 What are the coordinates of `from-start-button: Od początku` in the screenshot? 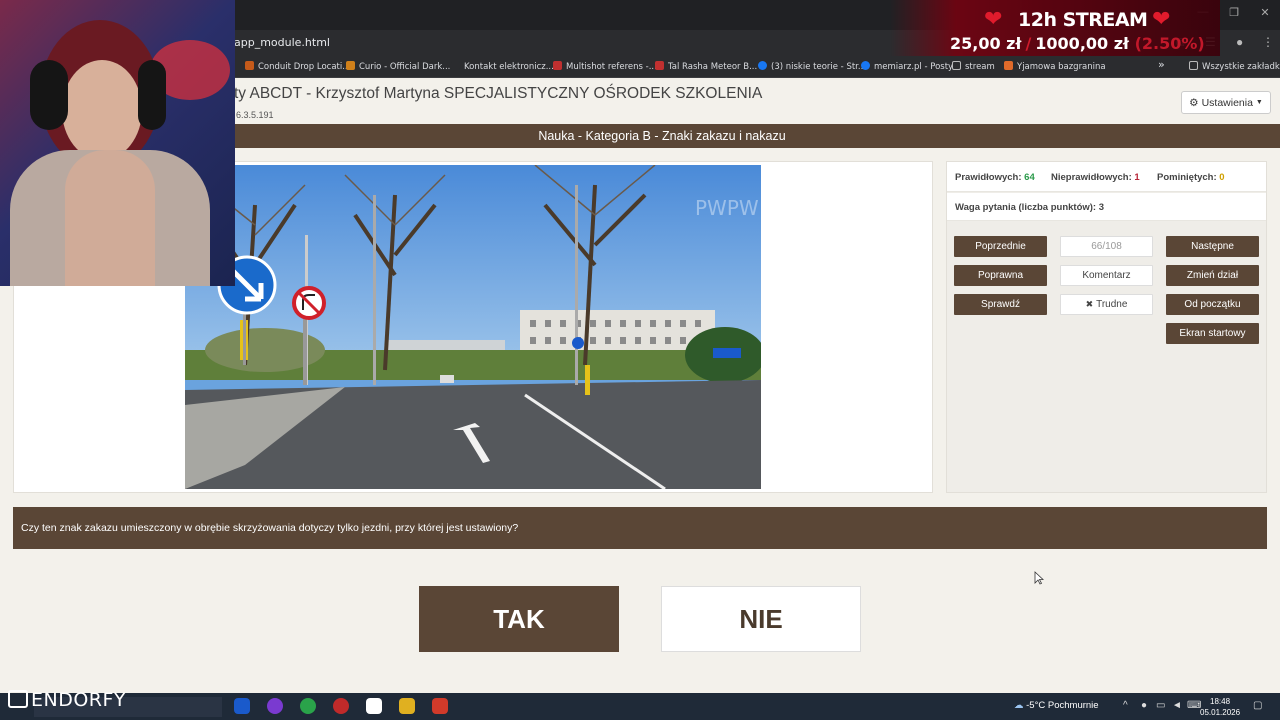 It's located at (1212, 304).